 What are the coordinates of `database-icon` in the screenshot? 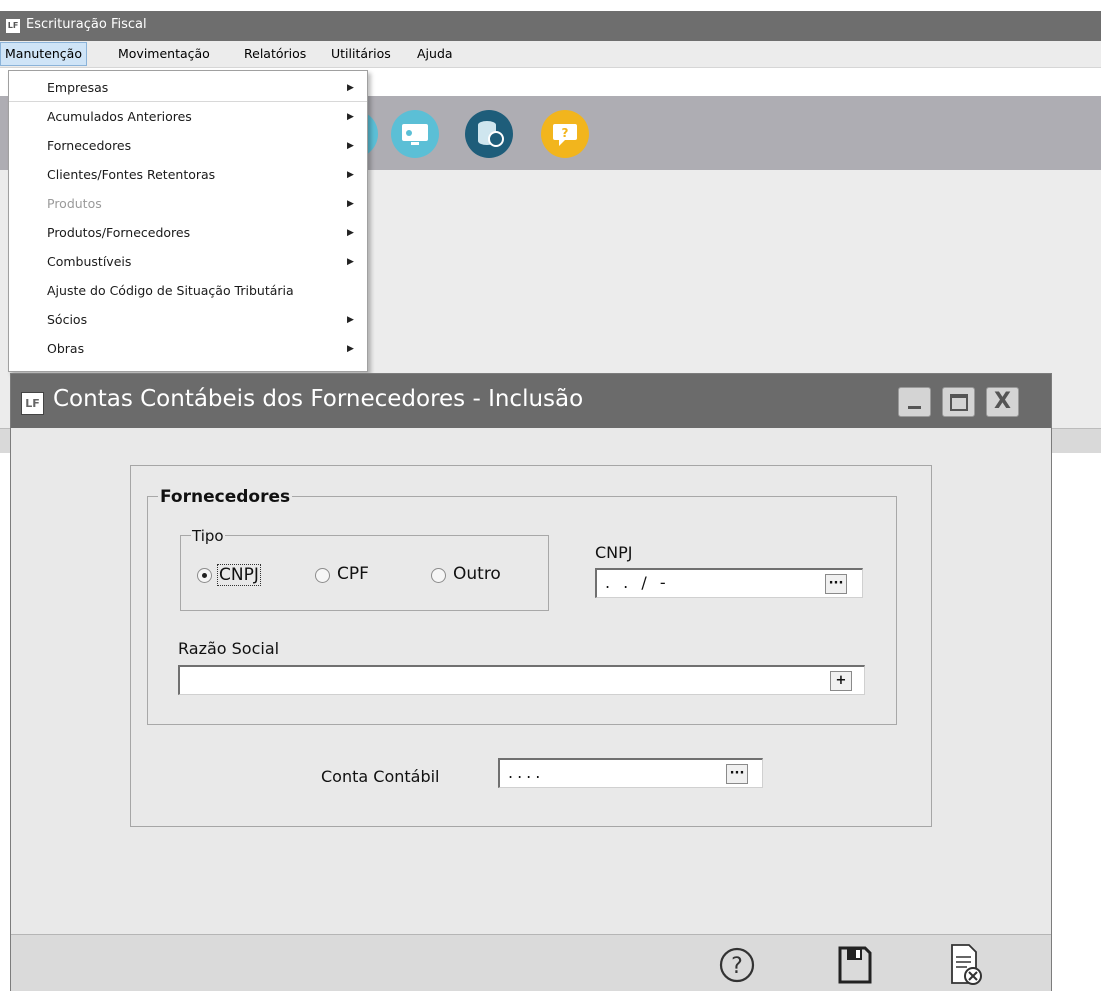 It's located at (491, 134).